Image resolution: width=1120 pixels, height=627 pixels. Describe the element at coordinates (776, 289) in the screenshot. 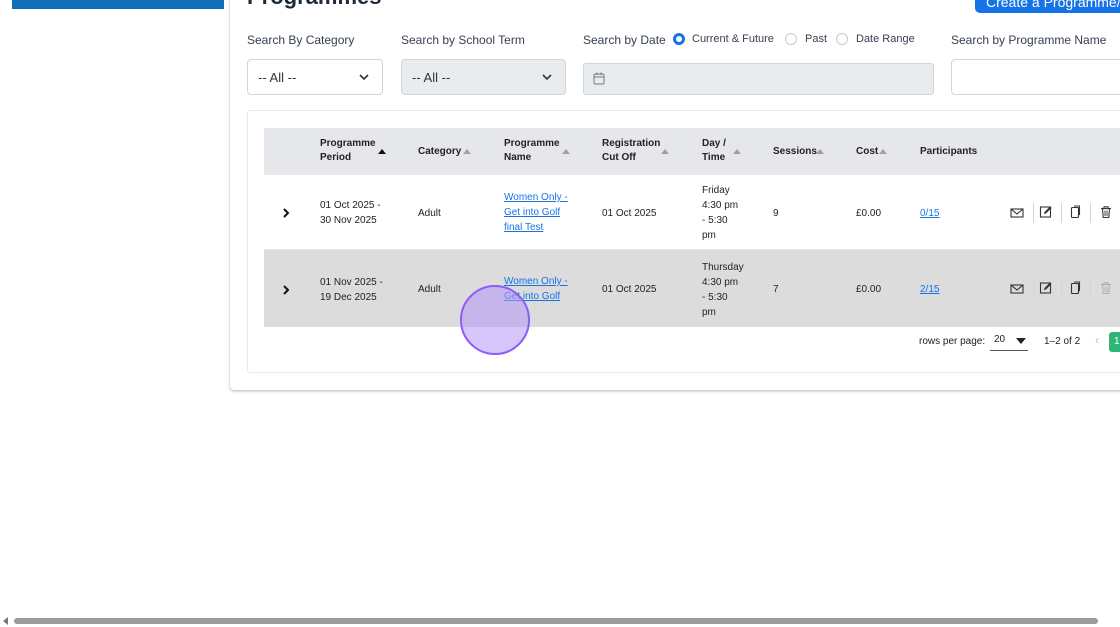

I see `sessions: 7` at that location.